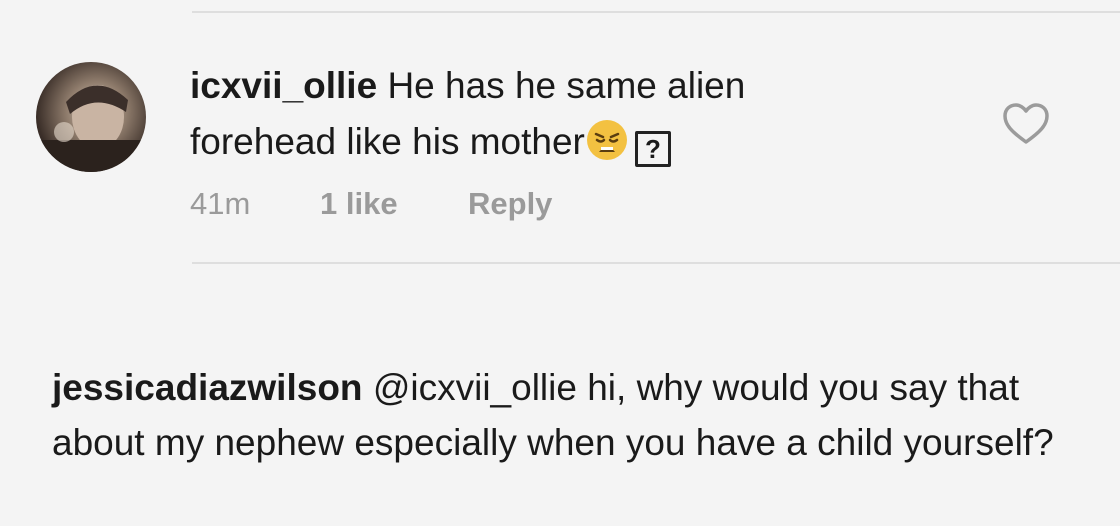 The image size is (1120, 526). What do you see at coordinates (387, 141) in the screenshot?
I see `comment-body-line2: forehead like his mother` at bounding box center [387, 141].